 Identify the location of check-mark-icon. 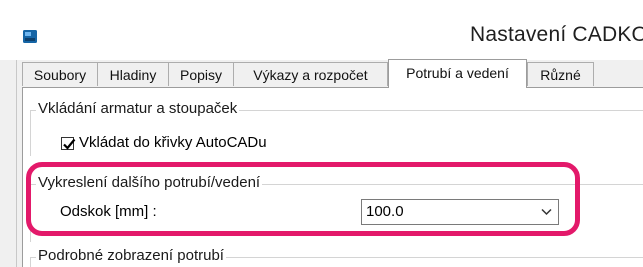
(69, 144).